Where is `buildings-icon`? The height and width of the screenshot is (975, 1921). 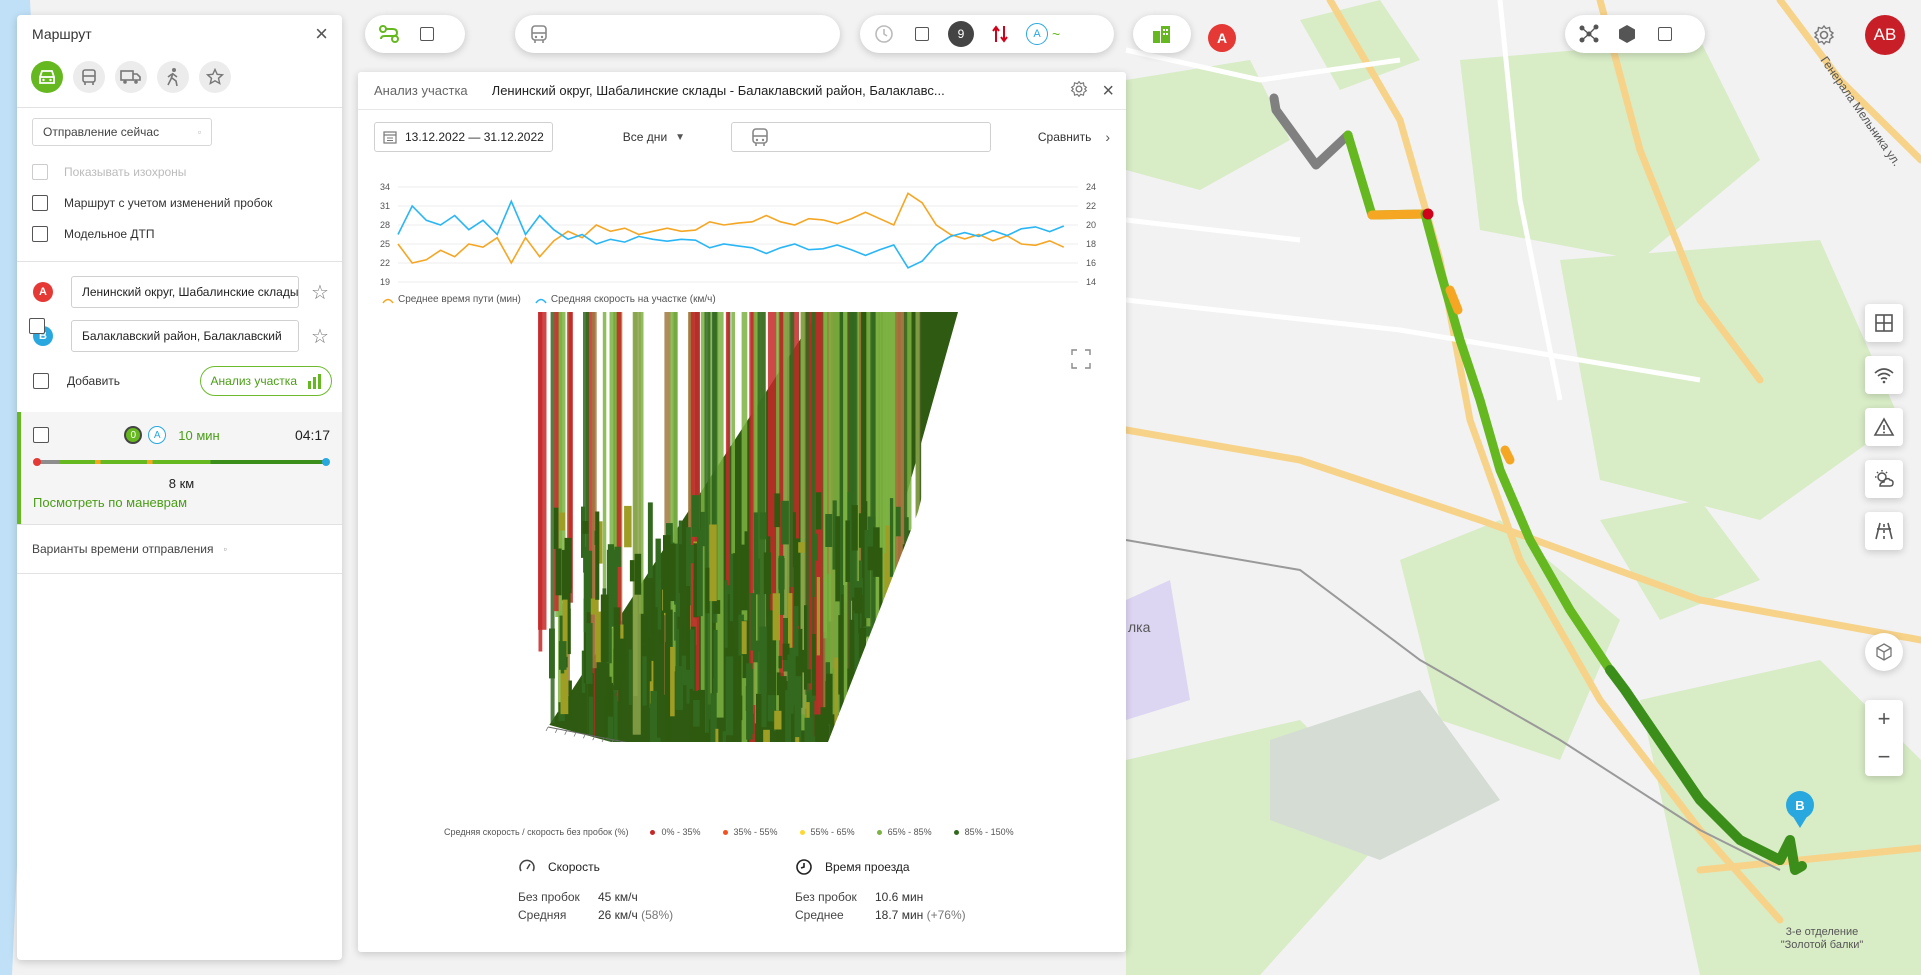 buildings-icon is located at coordinates (1162, 34).